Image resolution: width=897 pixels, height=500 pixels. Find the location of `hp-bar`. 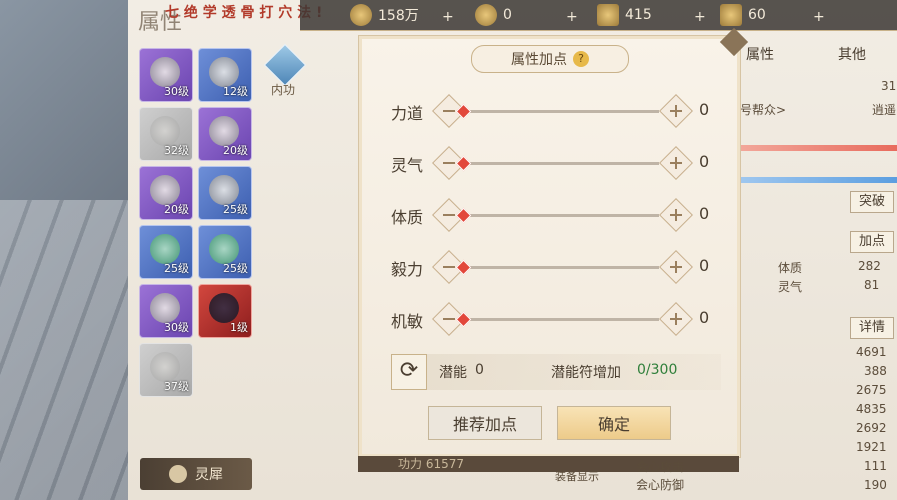

hp-bar is located at coordinates (818, 148).